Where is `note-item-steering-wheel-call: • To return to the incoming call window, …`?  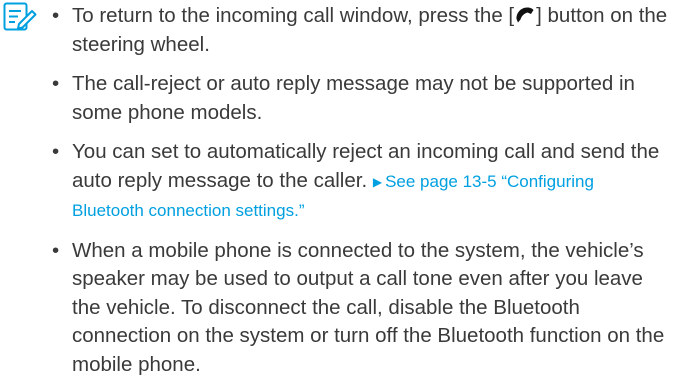 note-item-steering-wheel-call: • To return to the incoming call window, … is located at coordinates (361, 30).